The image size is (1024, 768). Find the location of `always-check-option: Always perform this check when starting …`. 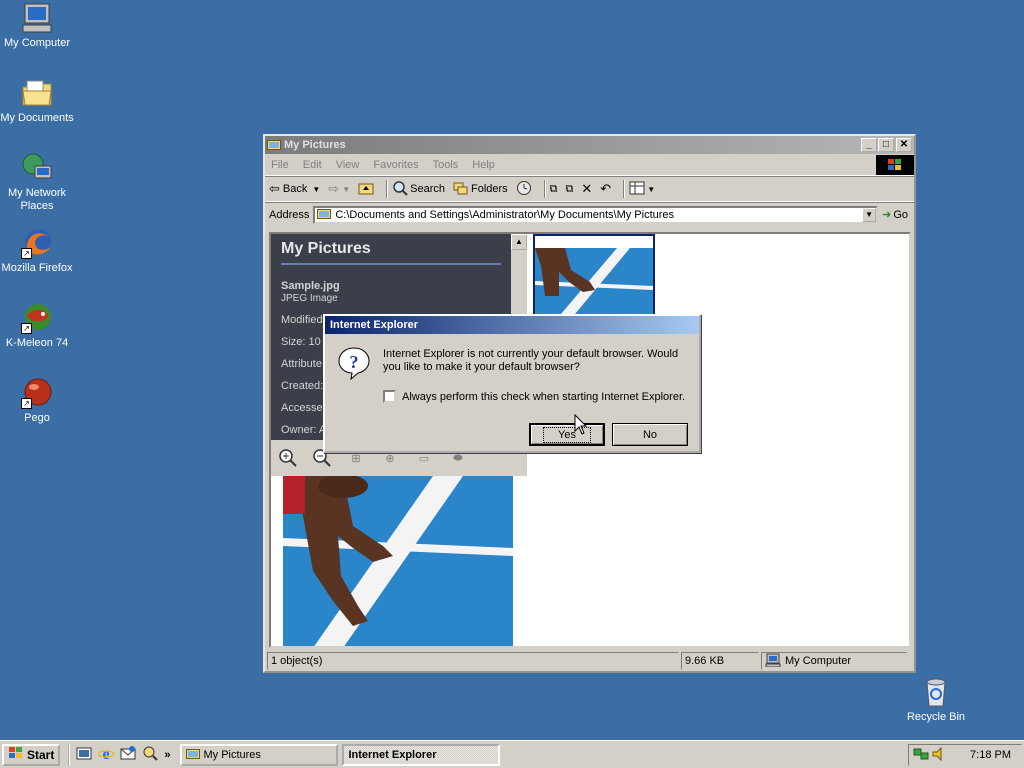

always-check-option: Always perform this check when starting … is located at coordinates (534, 396).